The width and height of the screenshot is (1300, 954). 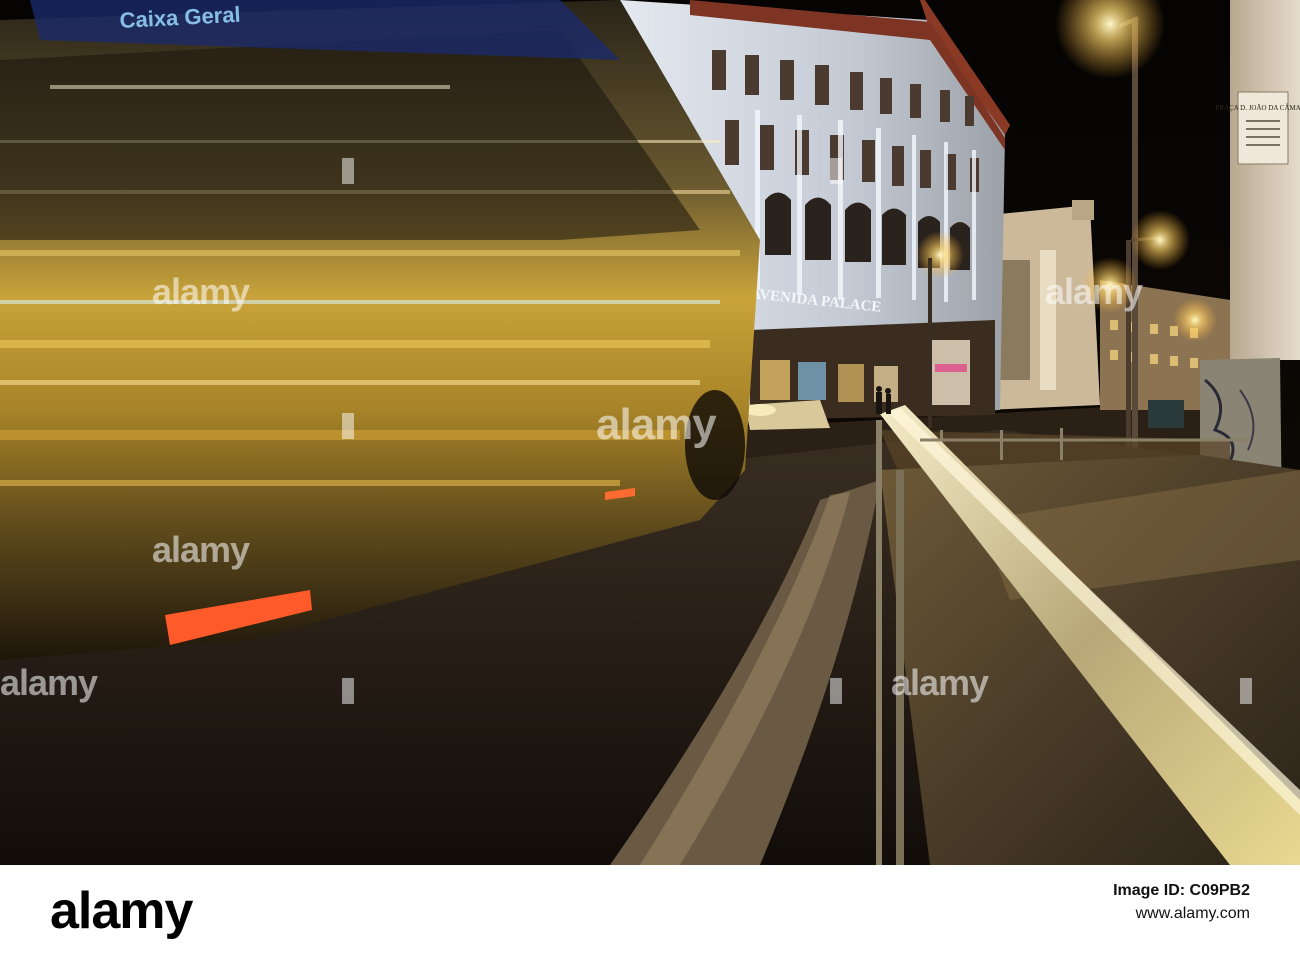 I want to click on bus-wheel, so click(x=715, y=445).